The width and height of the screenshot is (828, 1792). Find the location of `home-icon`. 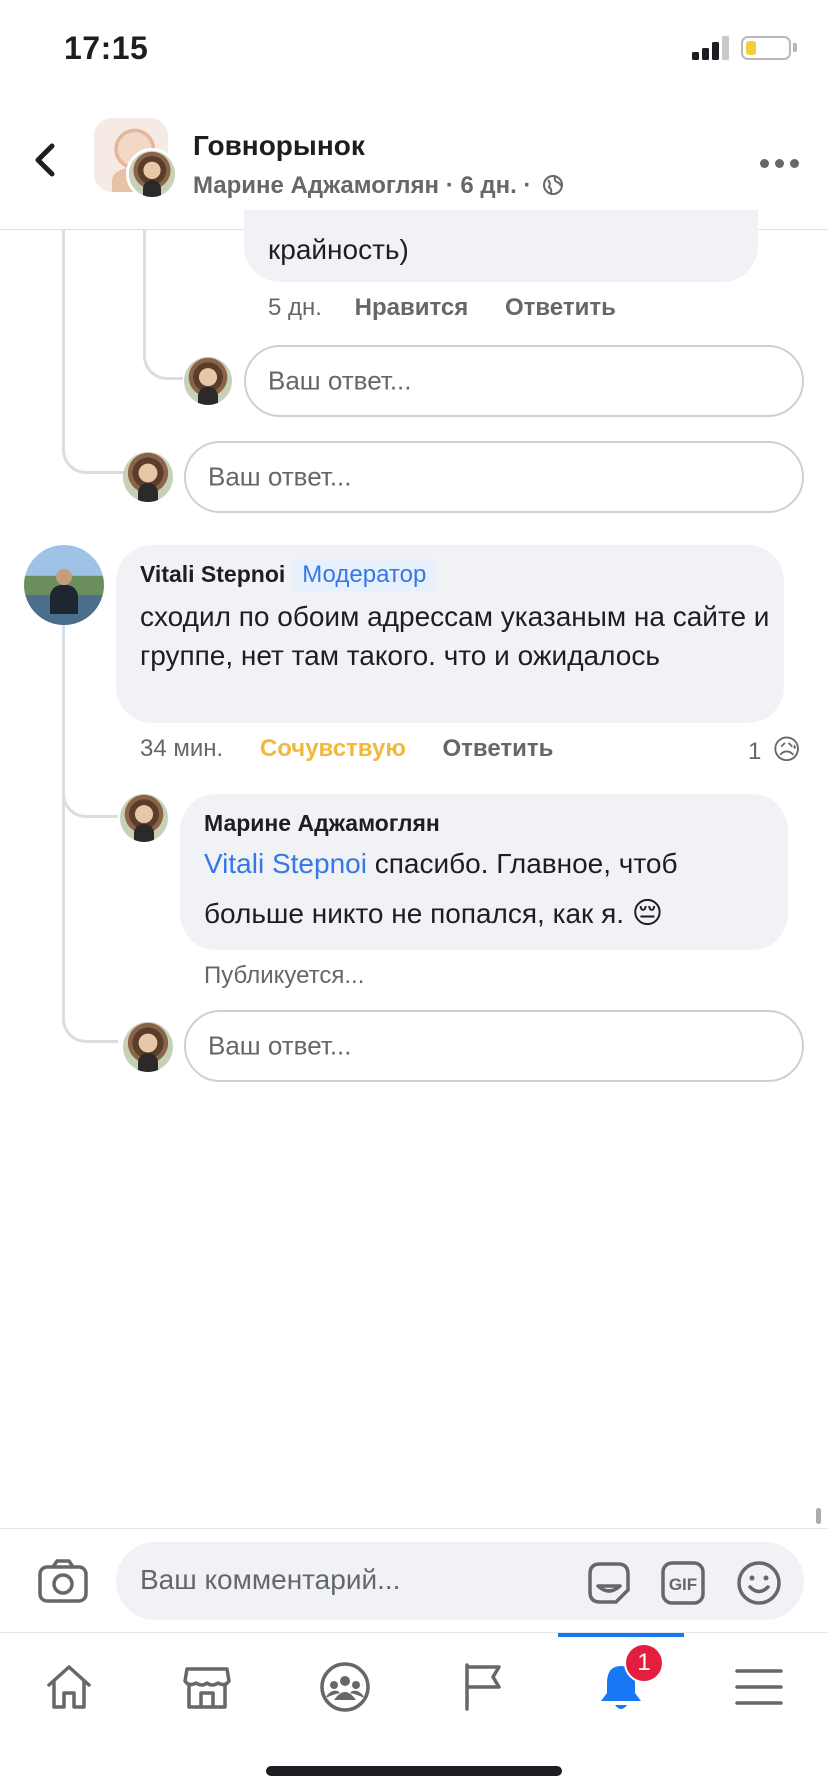

home-icon is located at coordinates (69, 1687).